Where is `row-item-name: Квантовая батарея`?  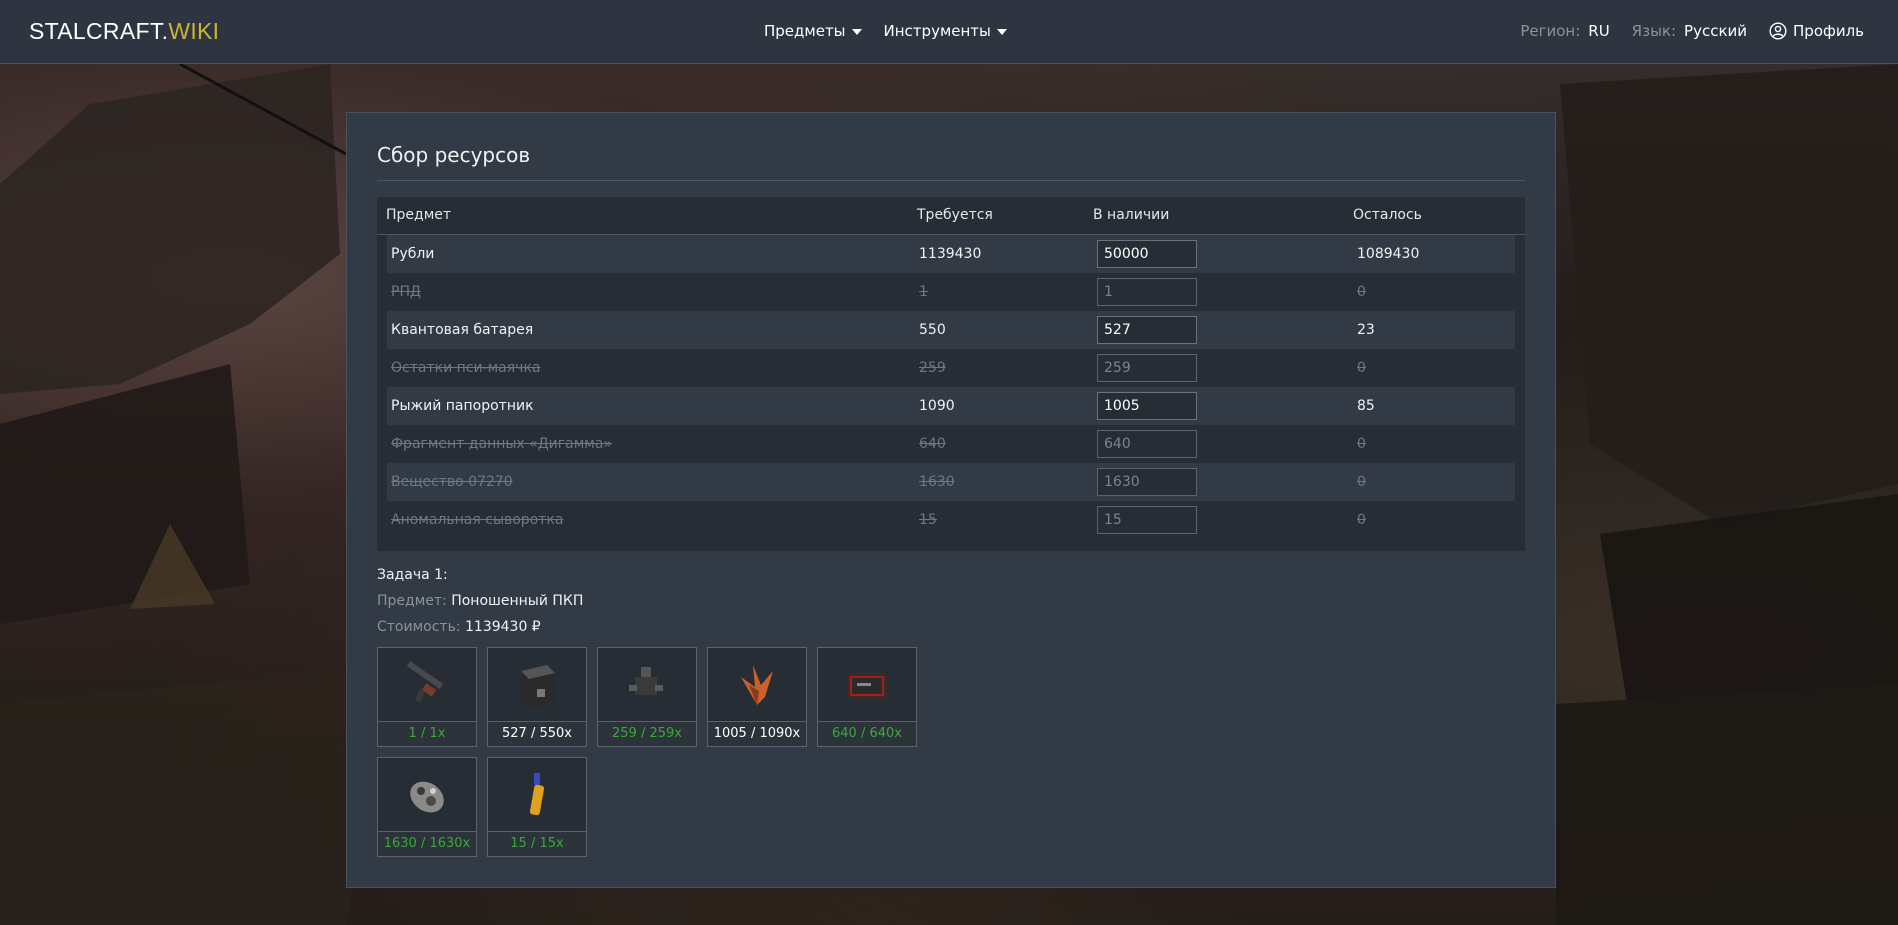
row-item-name: Квантовая батарея is located at coordinates (462, 330).